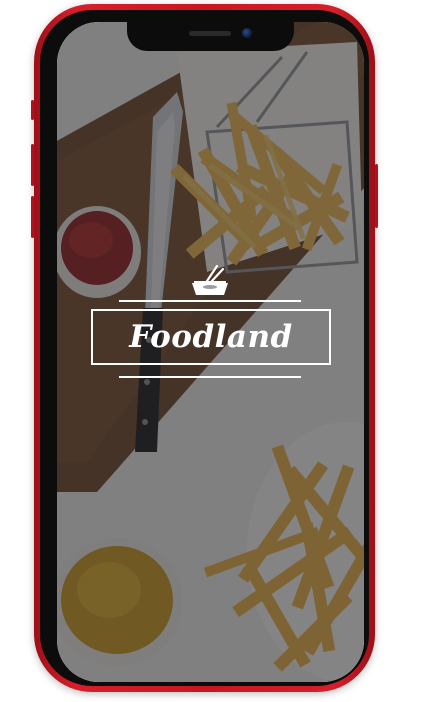 Image resolution: width=433 pixels, height=702 pixels. Describe the element at coordinates (247, 33) in the screenshot. I see `camera-icon` at that location.